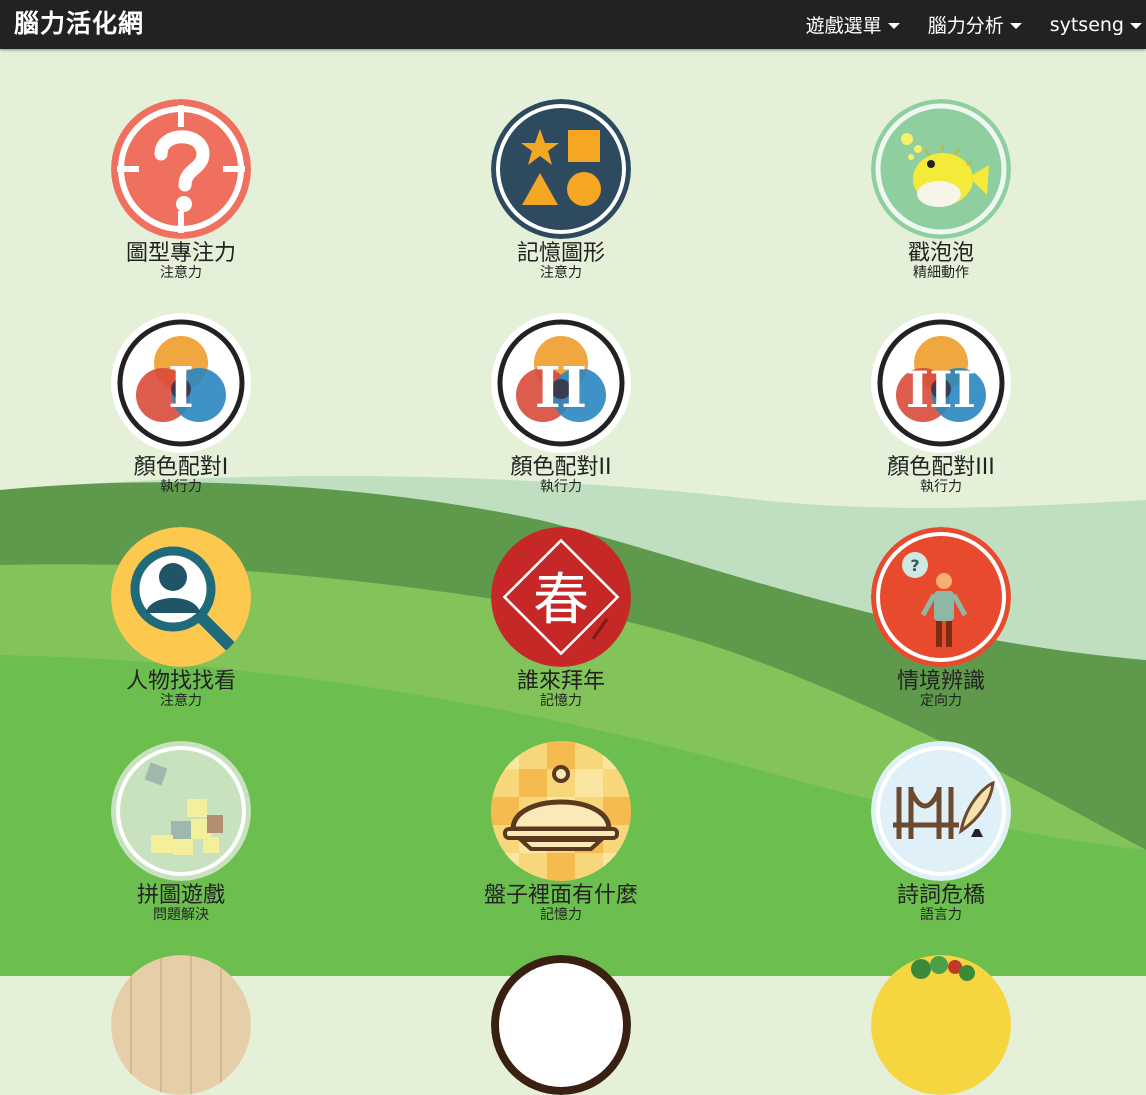 The image size is (1146, 1095). Describe the element at coordinates (561, 388) in the screenshot. I see `roman-numeral: II` at that location.